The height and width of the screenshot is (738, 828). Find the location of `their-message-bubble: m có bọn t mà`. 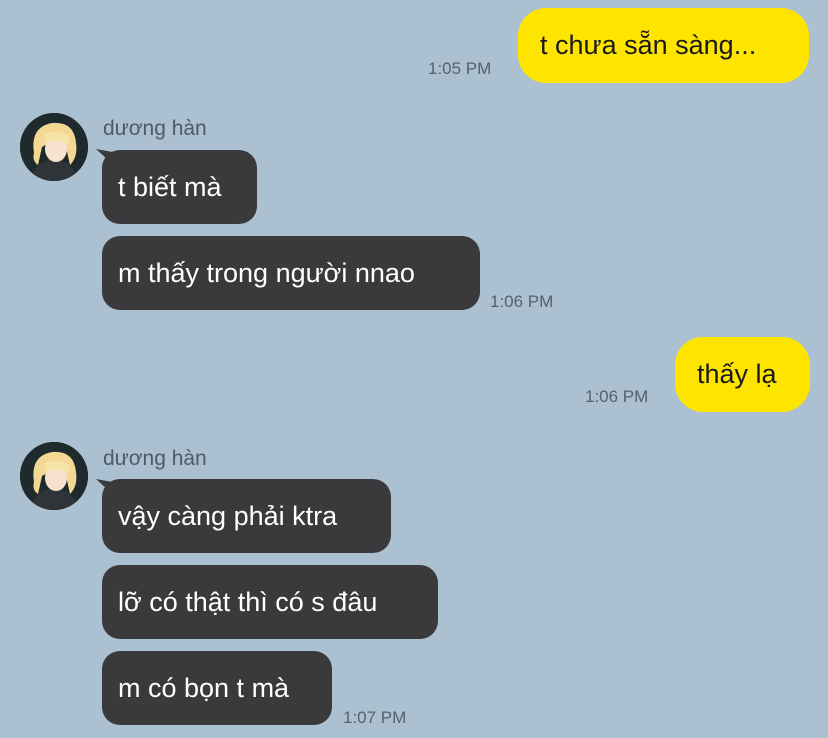

their-message-bubble: m có bọn t mà is located at coordinates (217, 688).